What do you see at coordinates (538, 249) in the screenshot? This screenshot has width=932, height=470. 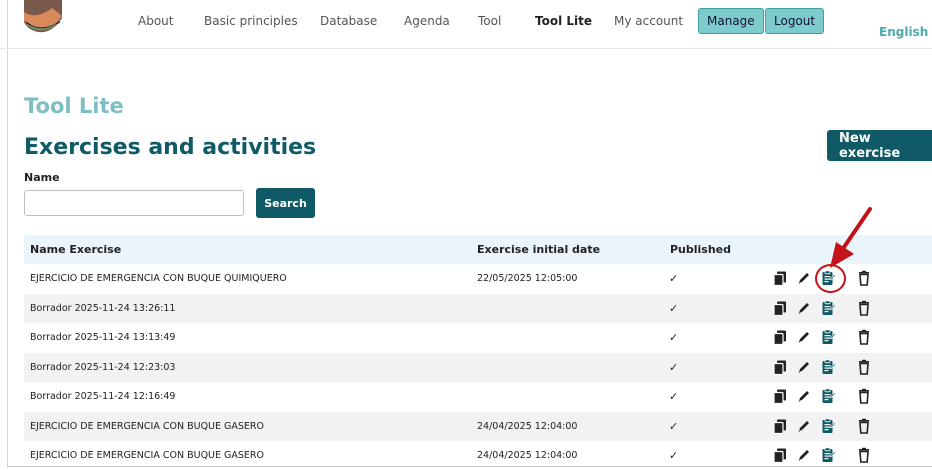 I see `column-initial-date: Exercise initial date` at bounding box center [538, 249].